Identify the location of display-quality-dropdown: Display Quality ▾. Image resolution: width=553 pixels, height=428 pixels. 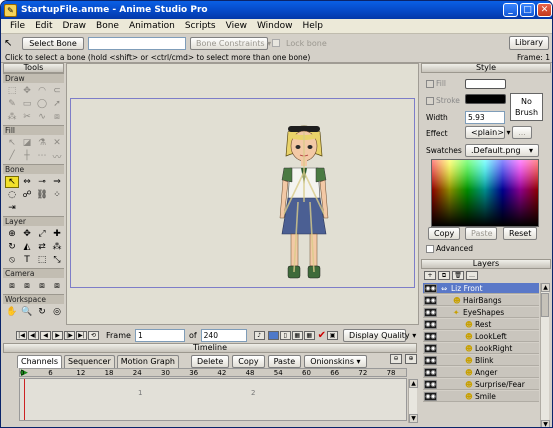
(379, 335).